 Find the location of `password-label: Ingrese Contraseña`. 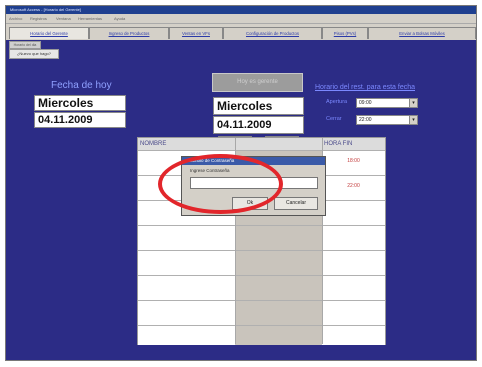

password-label: Ingrese Contraseña is located at coordinates (210, 170).